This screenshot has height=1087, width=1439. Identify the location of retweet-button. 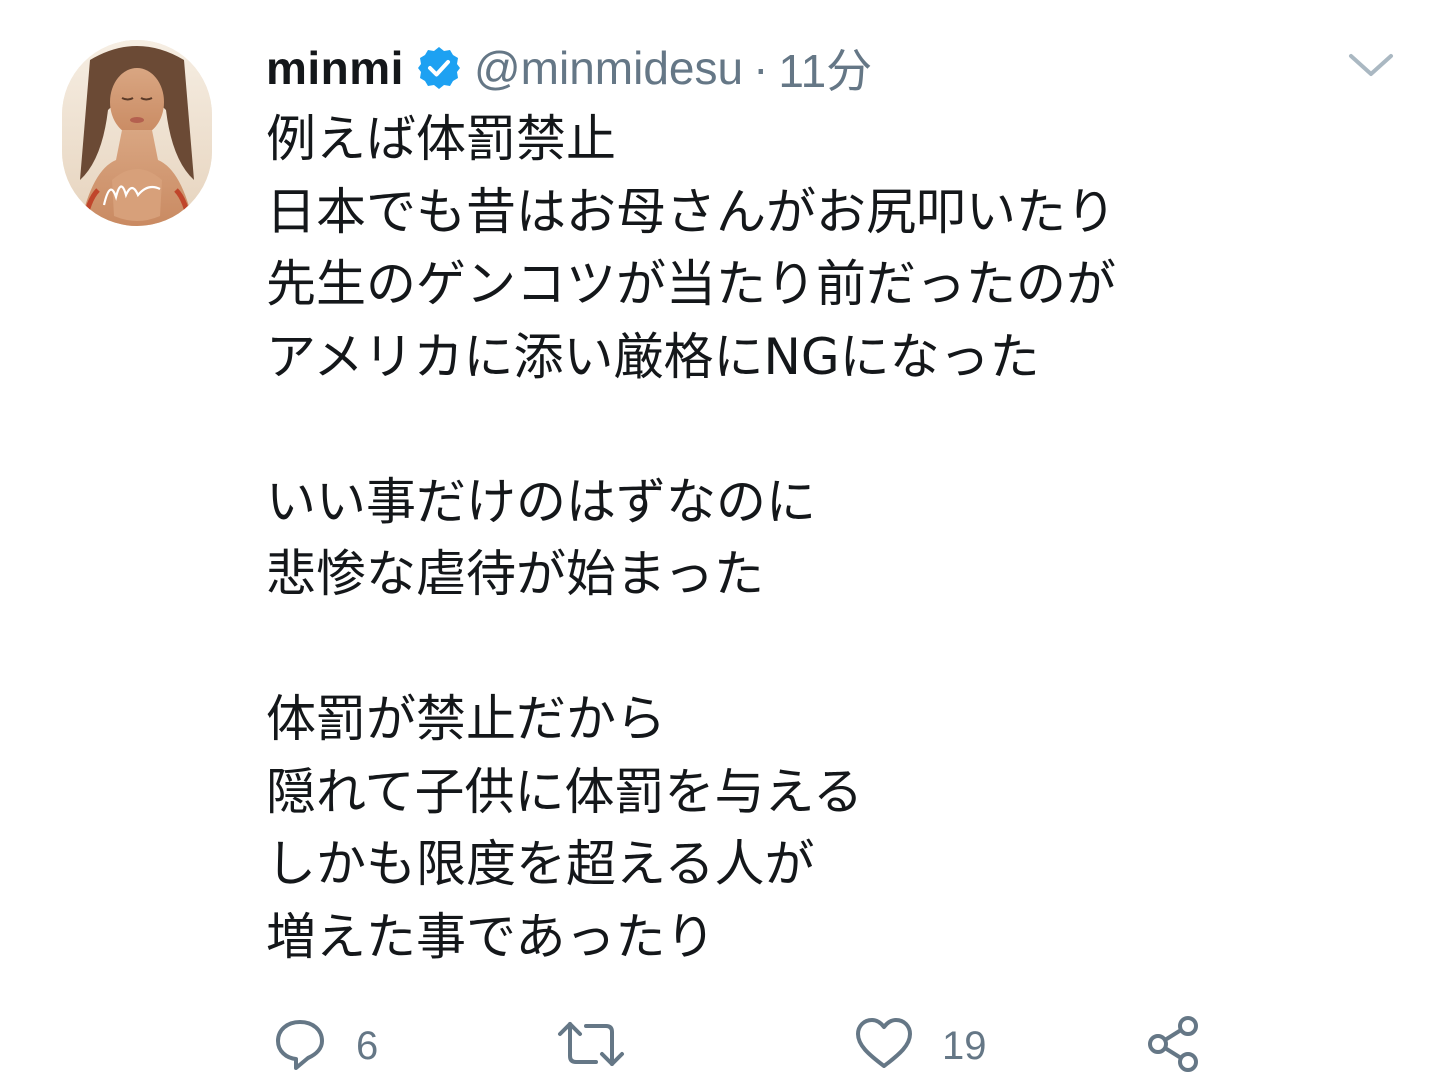
(605, 1046).